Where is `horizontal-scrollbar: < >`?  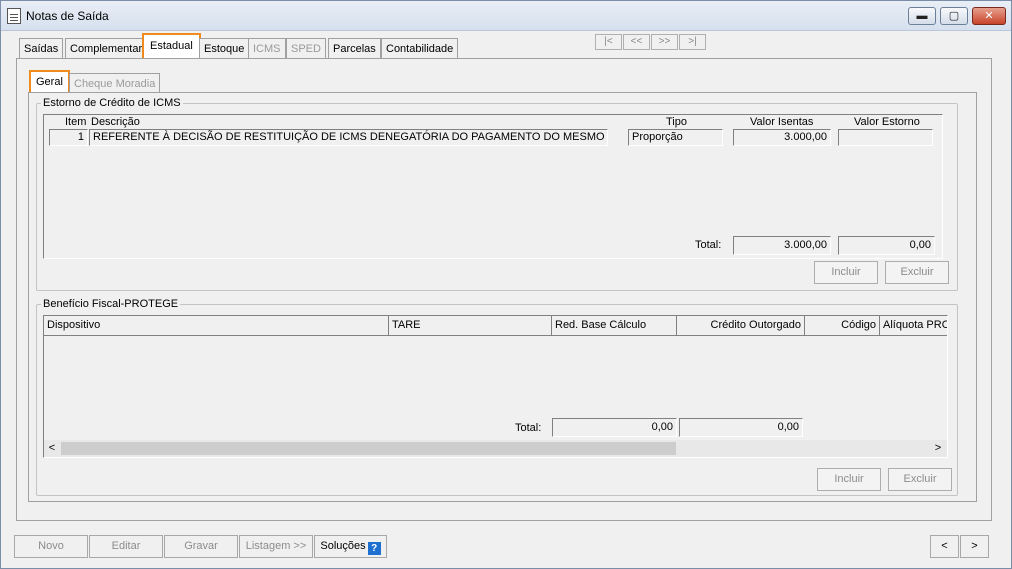 horizontal-scrollbar: < > is located at coordinates (495, 448).